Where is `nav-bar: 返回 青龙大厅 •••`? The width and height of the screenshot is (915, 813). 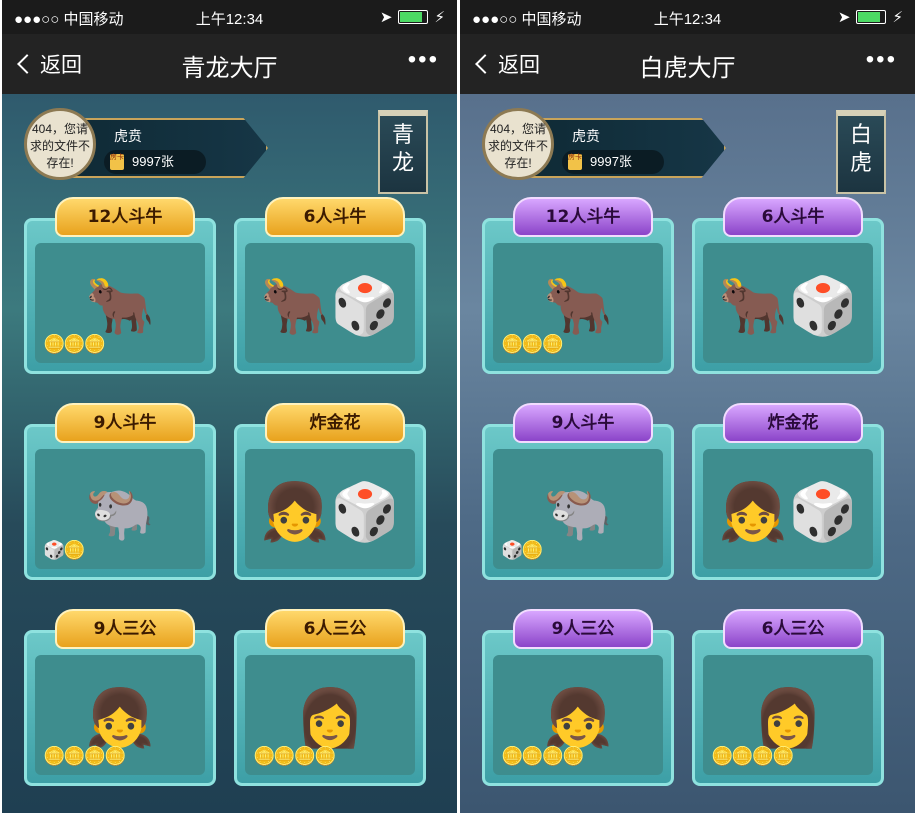 nav-bar: 返回 青龙大厅 ••• is located at coordinates (229, 64).